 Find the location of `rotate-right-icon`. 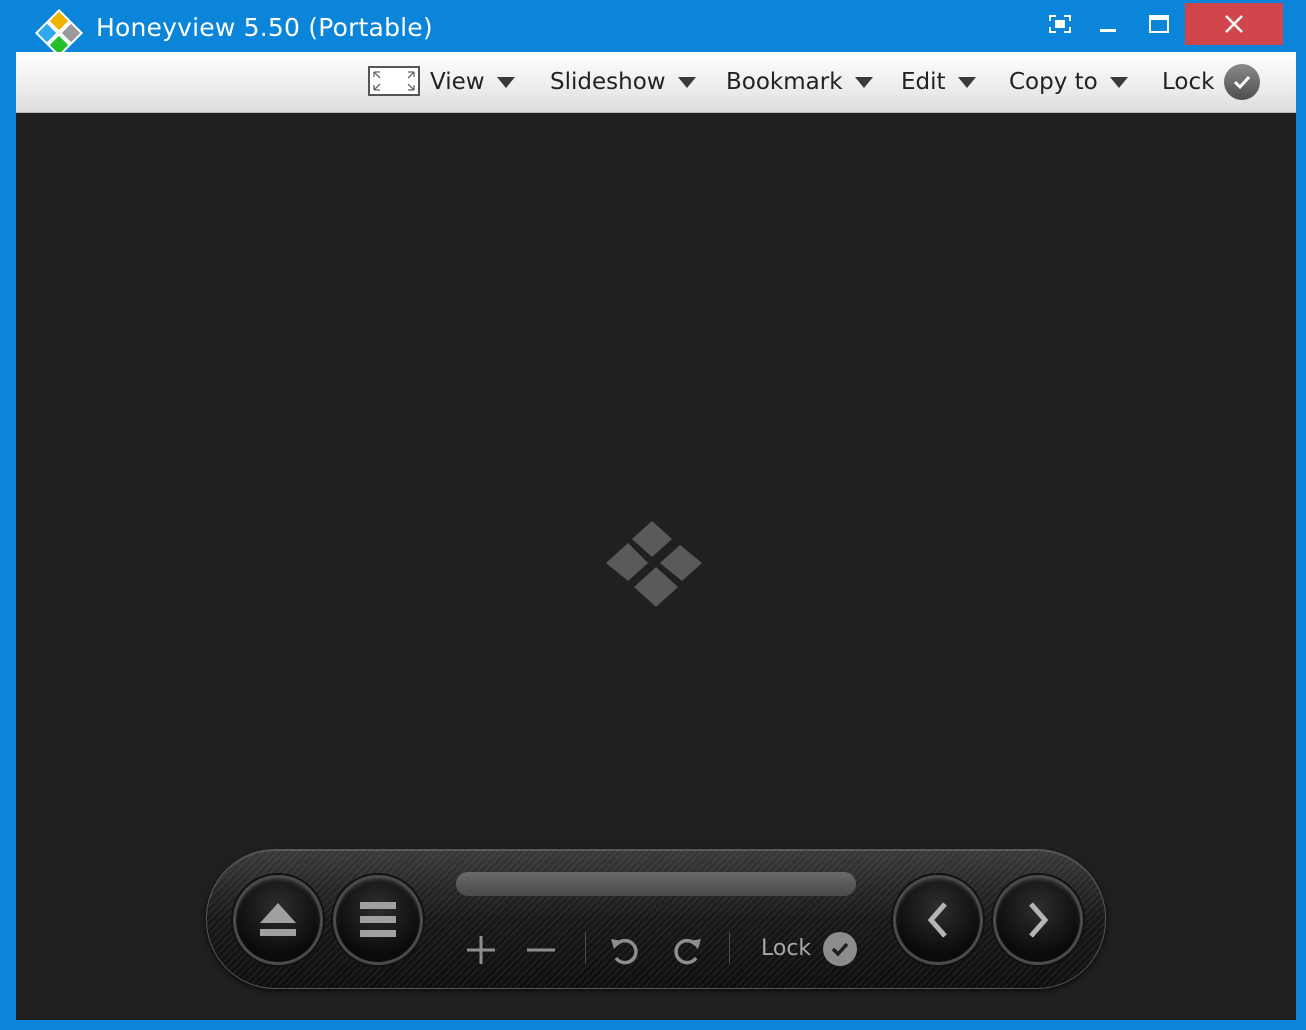

rotate-right-icon is located at coordinates (687, 951).